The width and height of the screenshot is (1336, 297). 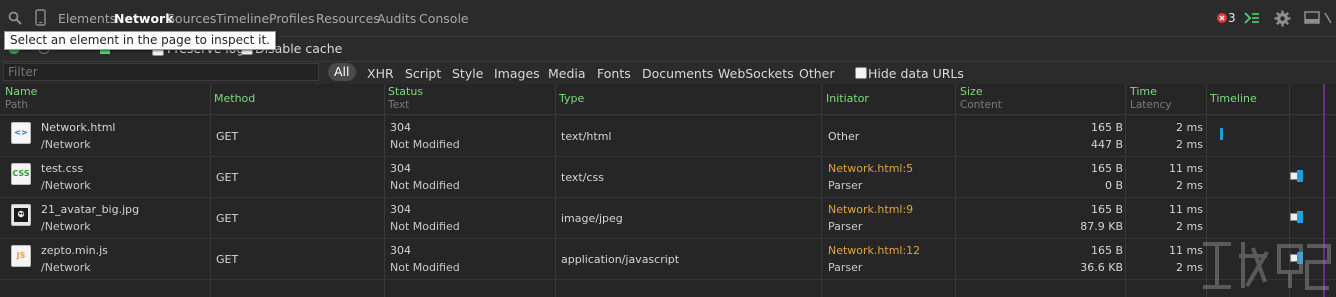 I want to click on row-type: text/html, so click(x=586, y=136).